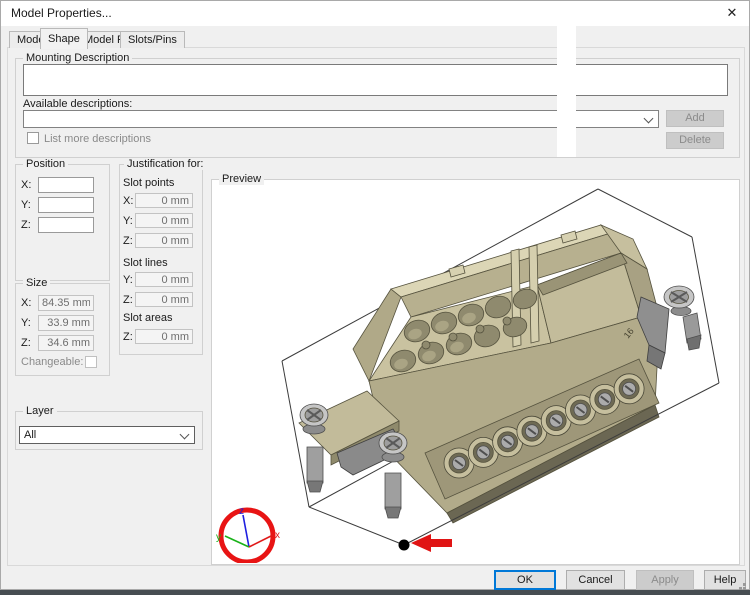  What do you see at coordinates (431, 543) in the screenshot?
I see `origin-arrow-annotation` at bounding box center [431, 543].